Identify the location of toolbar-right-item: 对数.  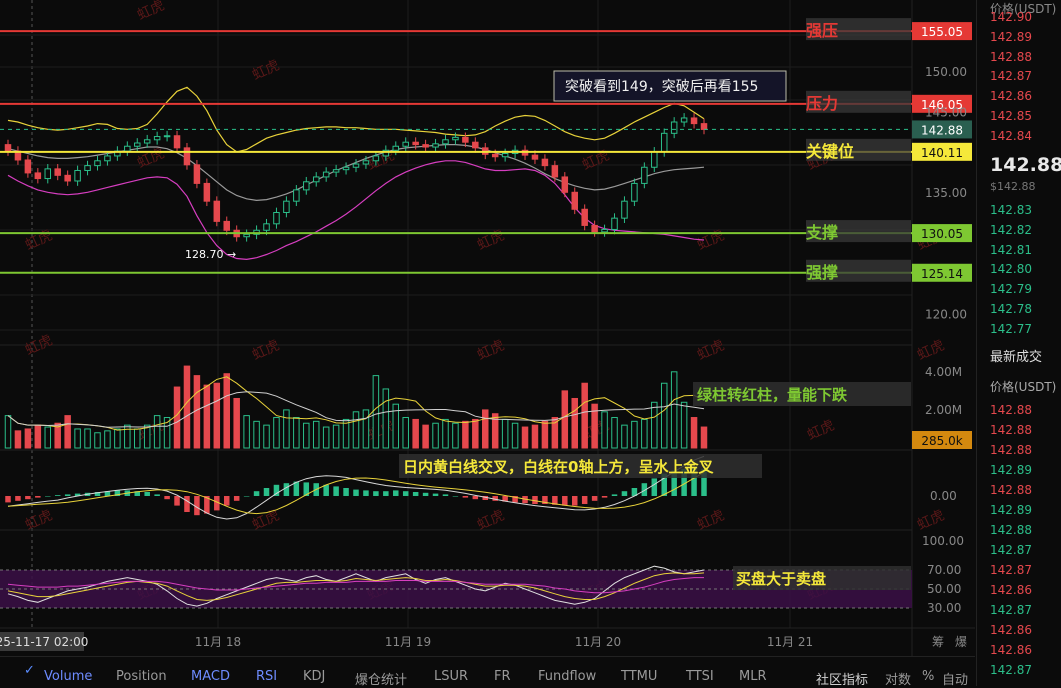
(898, 678).